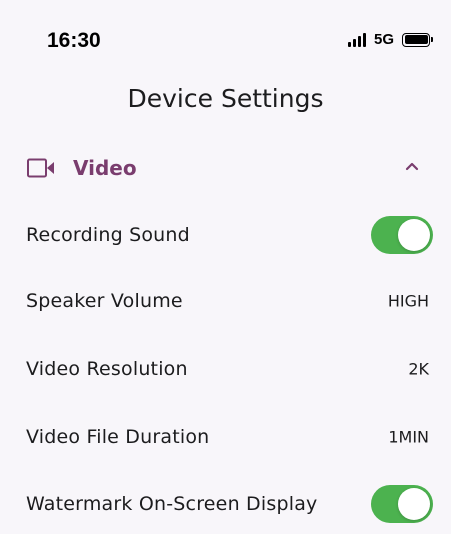 This screenshot has width=451, height=534. What do you see at coordinates (104, 301) in the screenshot?
I see `setting-label: Speaker Volume` at bounding box center [104, 301].